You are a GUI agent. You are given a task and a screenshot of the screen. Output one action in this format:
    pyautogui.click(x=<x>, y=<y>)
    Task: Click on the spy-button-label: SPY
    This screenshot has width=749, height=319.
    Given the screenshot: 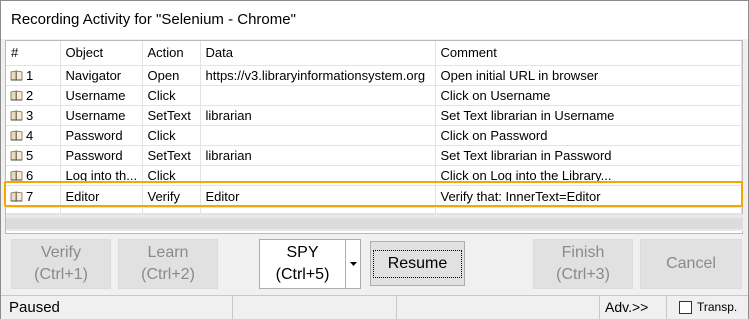 What is the action you would take?
    pyautogui.click(x=302, y=252)
    